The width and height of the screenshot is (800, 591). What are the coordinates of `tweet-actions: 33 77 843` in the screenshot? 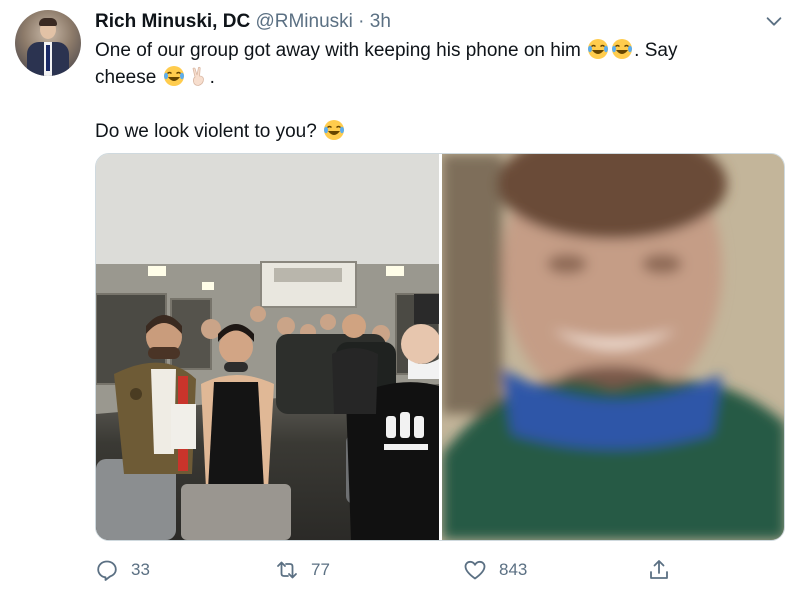 It's located at (395, 570).